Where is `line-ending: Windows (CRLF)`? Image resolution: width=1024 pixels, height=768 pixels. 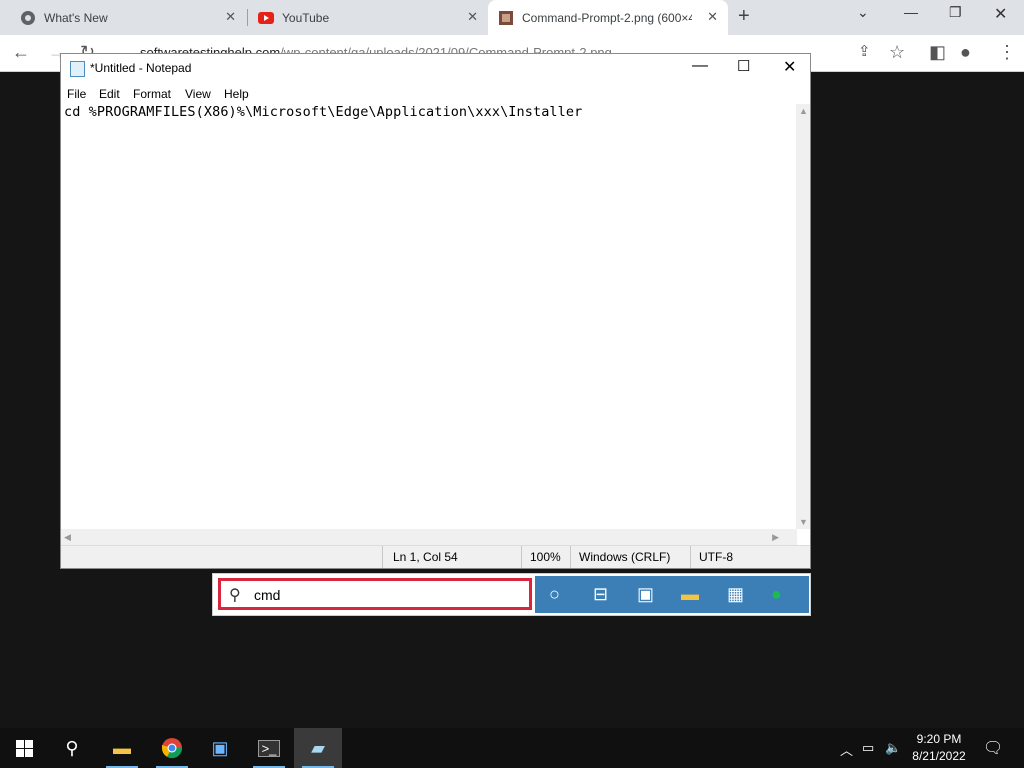
line-ending: Windows (CRLF) is located at coordinates (625, 557).